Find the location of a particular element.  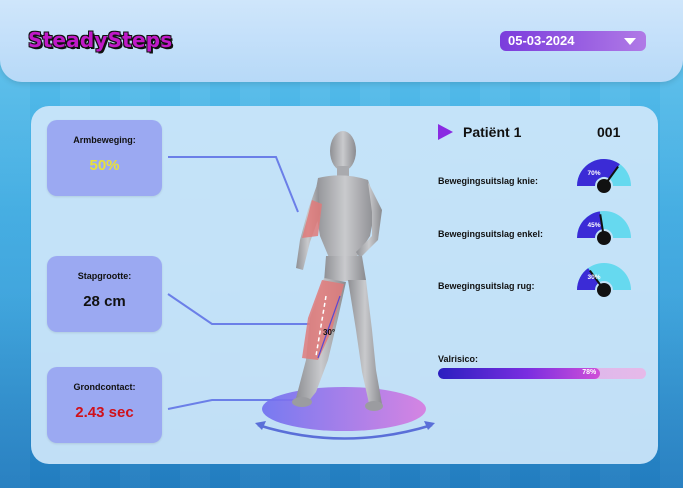

fall-risk-label: Valrisico: is located at coordinates (458, 359).